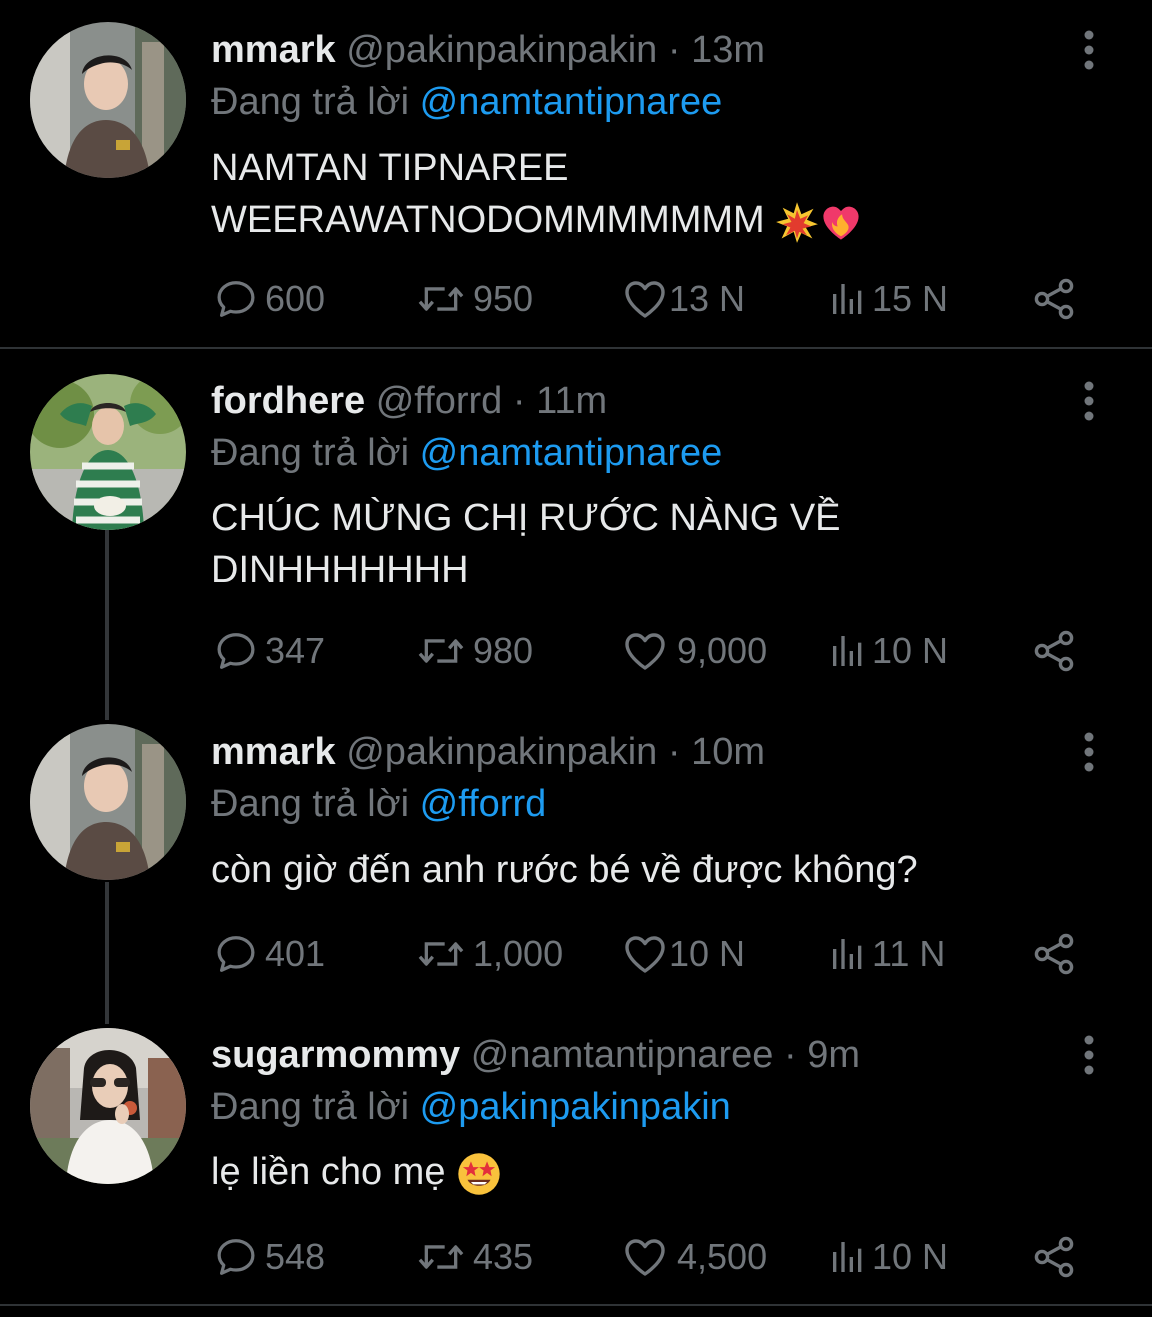 The image size is (1152, 1317). Describe the element at coordinates (288, 401) in the screenshot. I see `author-name: fordhere` at that location.